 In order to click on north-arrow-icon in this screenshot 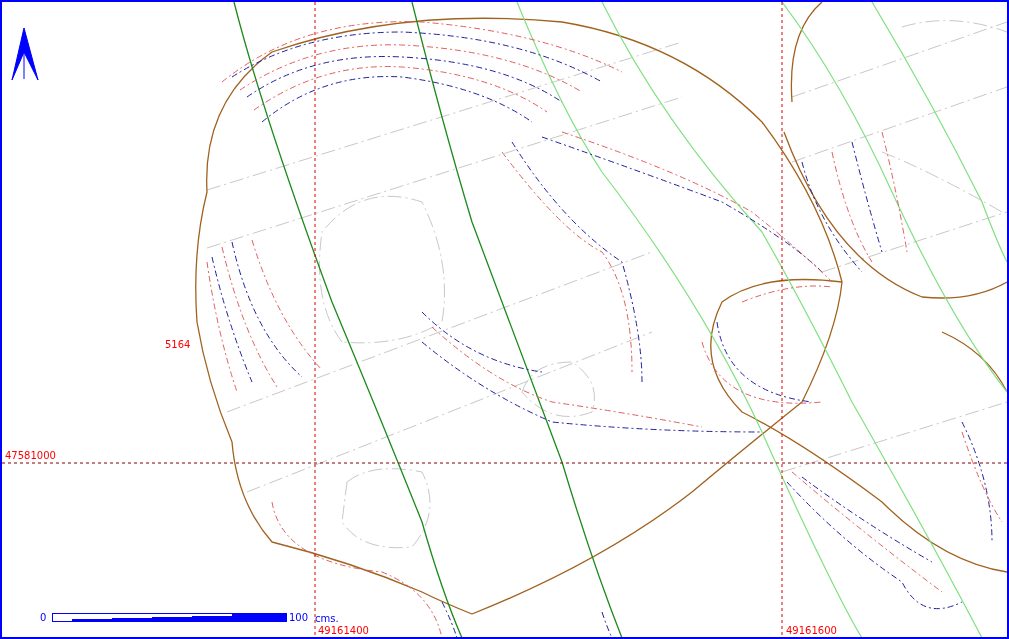, I will do `click(25, 54)`.